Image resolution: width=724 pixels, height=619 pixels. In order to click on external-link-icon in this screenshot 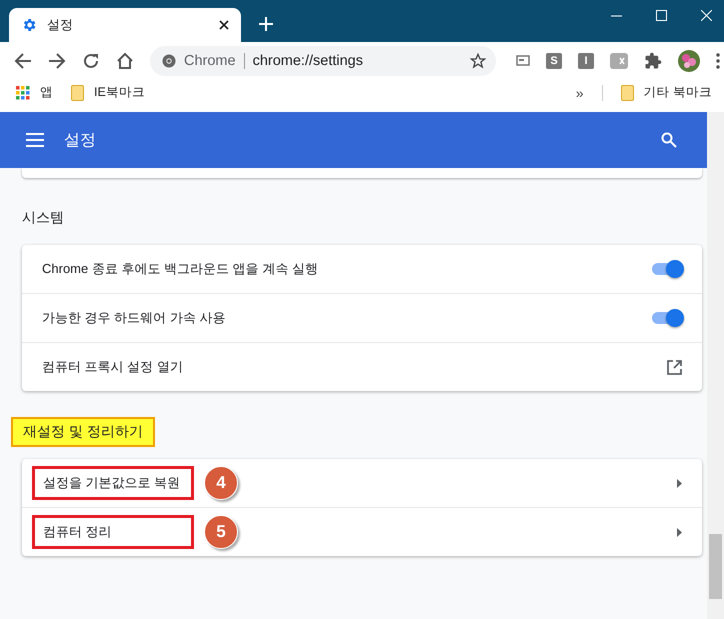, I will do `click(674, 367)`.